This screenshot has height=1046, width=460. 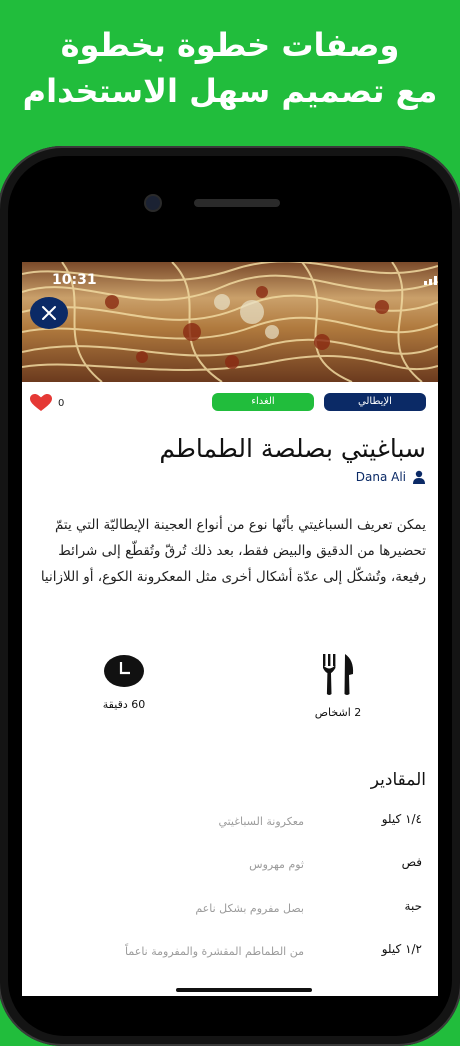 I want to click on heart-icon, so click(x=41, y=403).